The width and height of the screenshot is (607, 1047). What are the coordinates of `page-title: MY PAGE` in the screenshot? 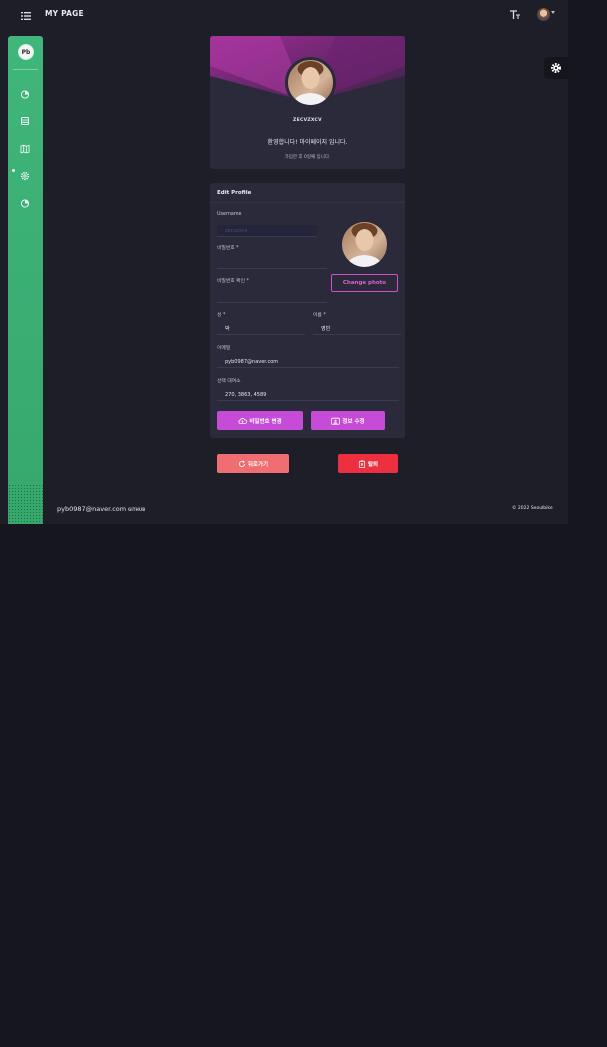 It's located at (64, 13).